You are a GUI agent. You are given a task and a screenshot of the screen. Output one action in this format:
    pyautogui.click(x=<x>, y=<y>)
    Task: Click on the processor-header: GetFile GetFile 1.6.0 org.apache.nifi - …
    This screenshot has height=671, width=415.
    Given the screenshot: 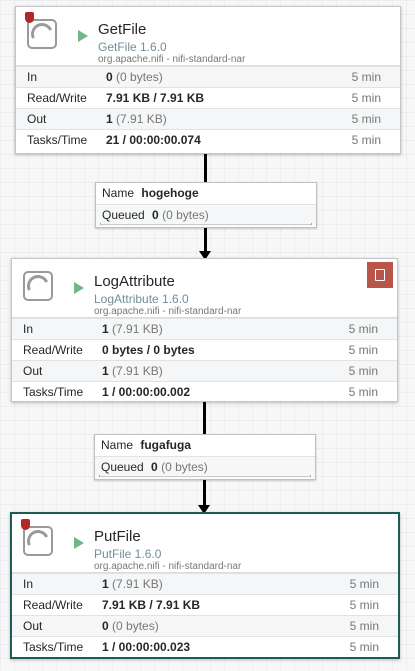 What is the action you would take?
    pyautogui.click(x=208, y=36)
    